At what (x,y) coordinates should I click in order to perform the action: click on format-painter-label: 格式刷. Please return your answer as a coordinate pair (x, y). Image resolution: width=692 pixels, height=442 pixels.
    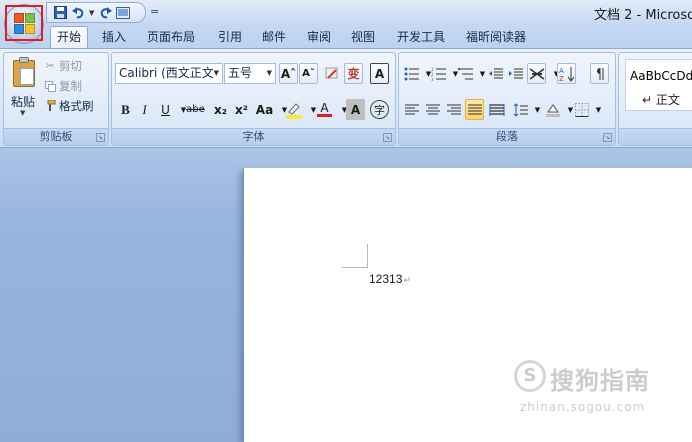
    Looking at the image, I should click on (76, 106).